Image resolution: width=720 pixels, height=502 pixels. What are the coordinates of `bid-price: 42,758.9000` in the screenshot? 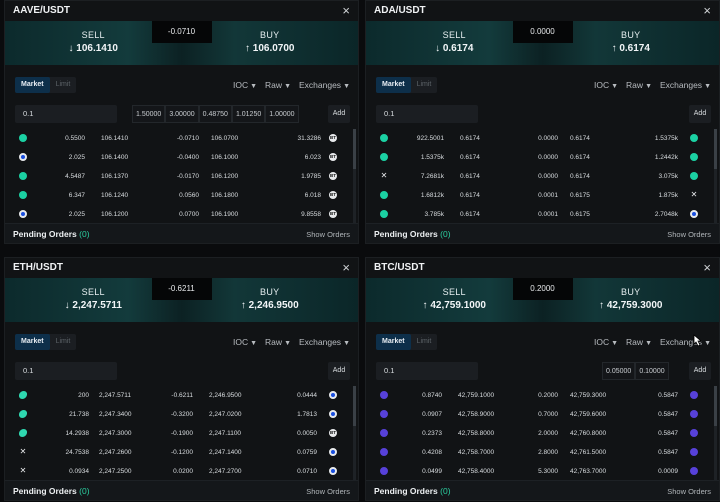 It's located at (476, 414).